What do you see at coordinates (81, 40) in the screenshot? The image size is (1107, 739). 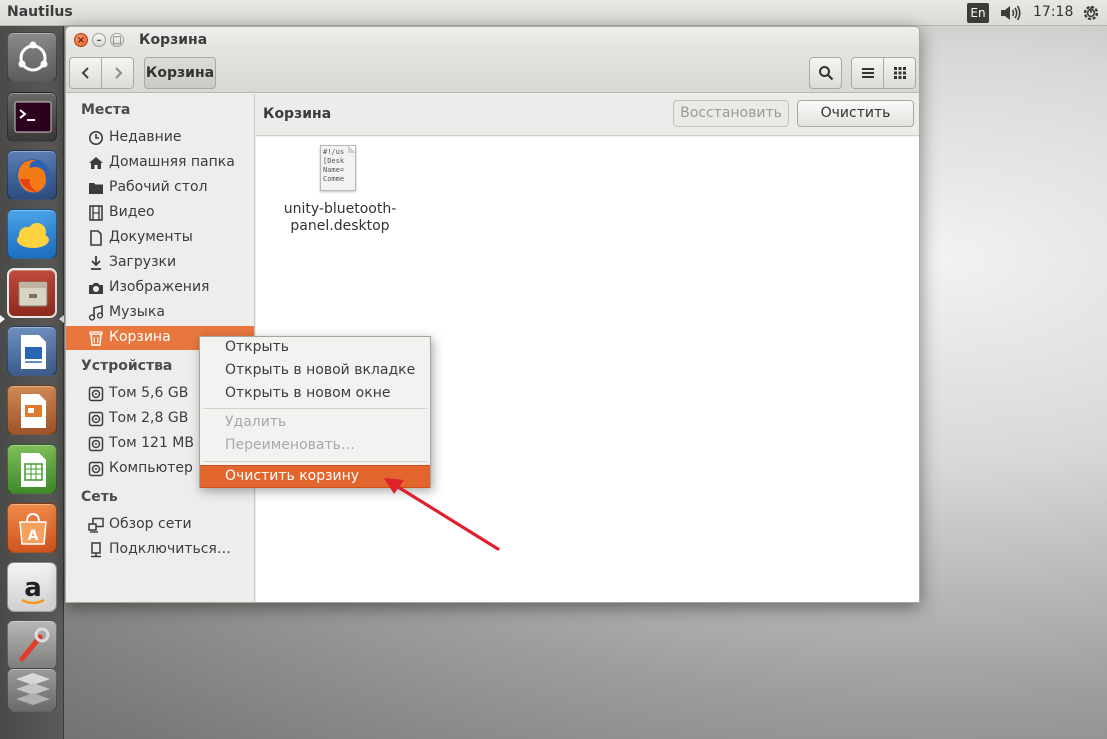 I see `close-window-button: ×` at bounding box center [81, 40].